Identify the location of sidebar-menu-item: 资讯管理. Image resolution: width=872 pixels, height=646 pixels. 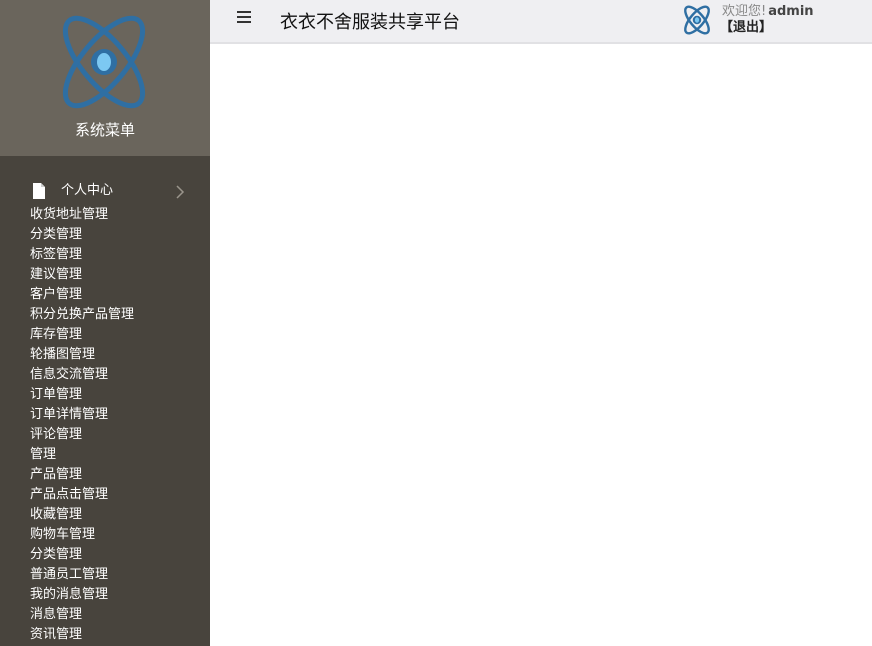
(105, 635).